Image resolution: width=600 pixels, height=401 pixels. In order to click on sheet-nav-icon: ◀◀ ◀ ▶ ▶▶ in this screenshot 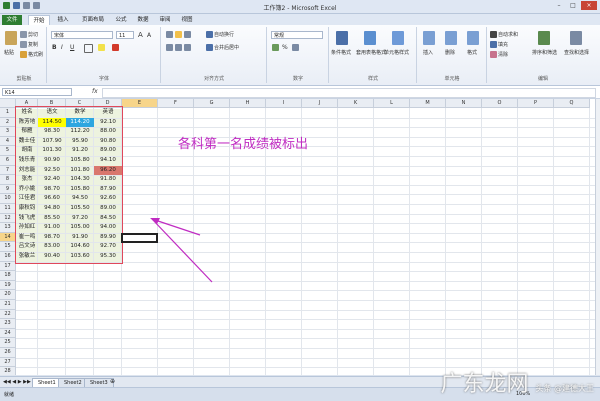, I will do `click(17, 382)`.